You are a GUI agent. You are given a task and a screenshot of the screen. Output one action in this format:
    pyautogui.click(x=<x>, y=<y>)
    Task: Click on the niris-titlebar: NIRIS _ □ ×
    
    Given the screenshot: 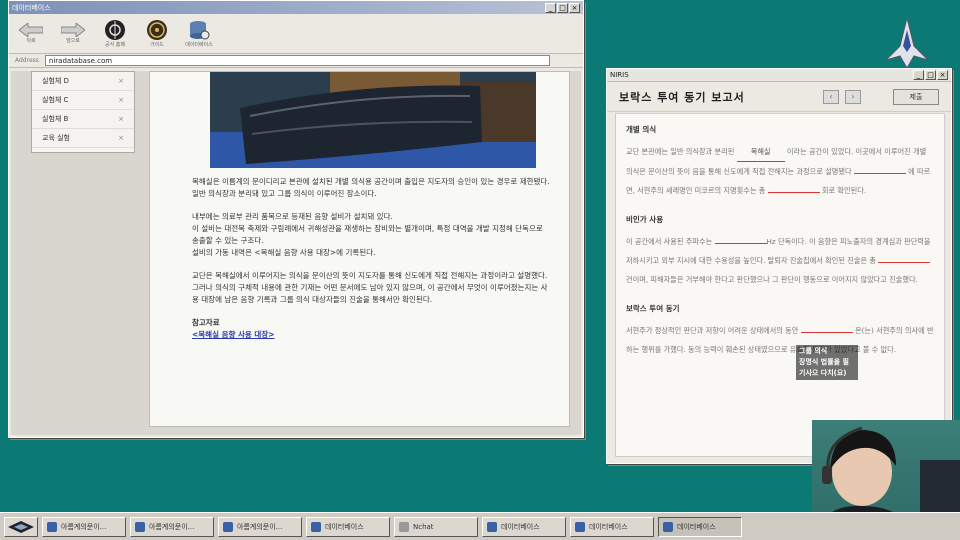 What is the action you would take?
    pyautogui.click(x=779, y=75)
    